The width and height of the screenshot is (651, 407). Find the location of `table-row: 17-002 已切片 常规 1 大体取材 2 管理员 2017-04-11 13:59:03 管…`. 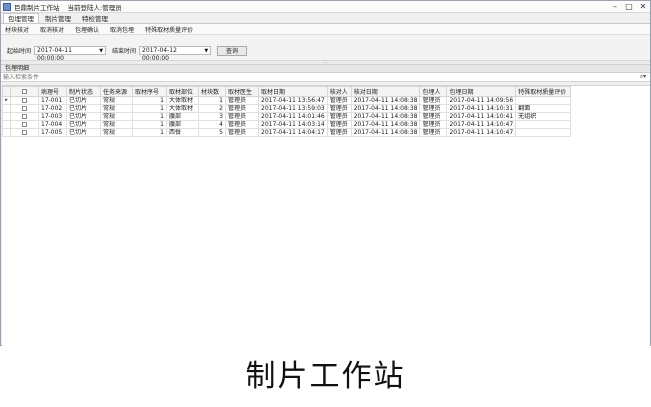

table-row: 17-002 已切片 常规 1 大体取材 2 管理员 2017-04-11 13:59:03 管… is located at coordinates (287, 108).